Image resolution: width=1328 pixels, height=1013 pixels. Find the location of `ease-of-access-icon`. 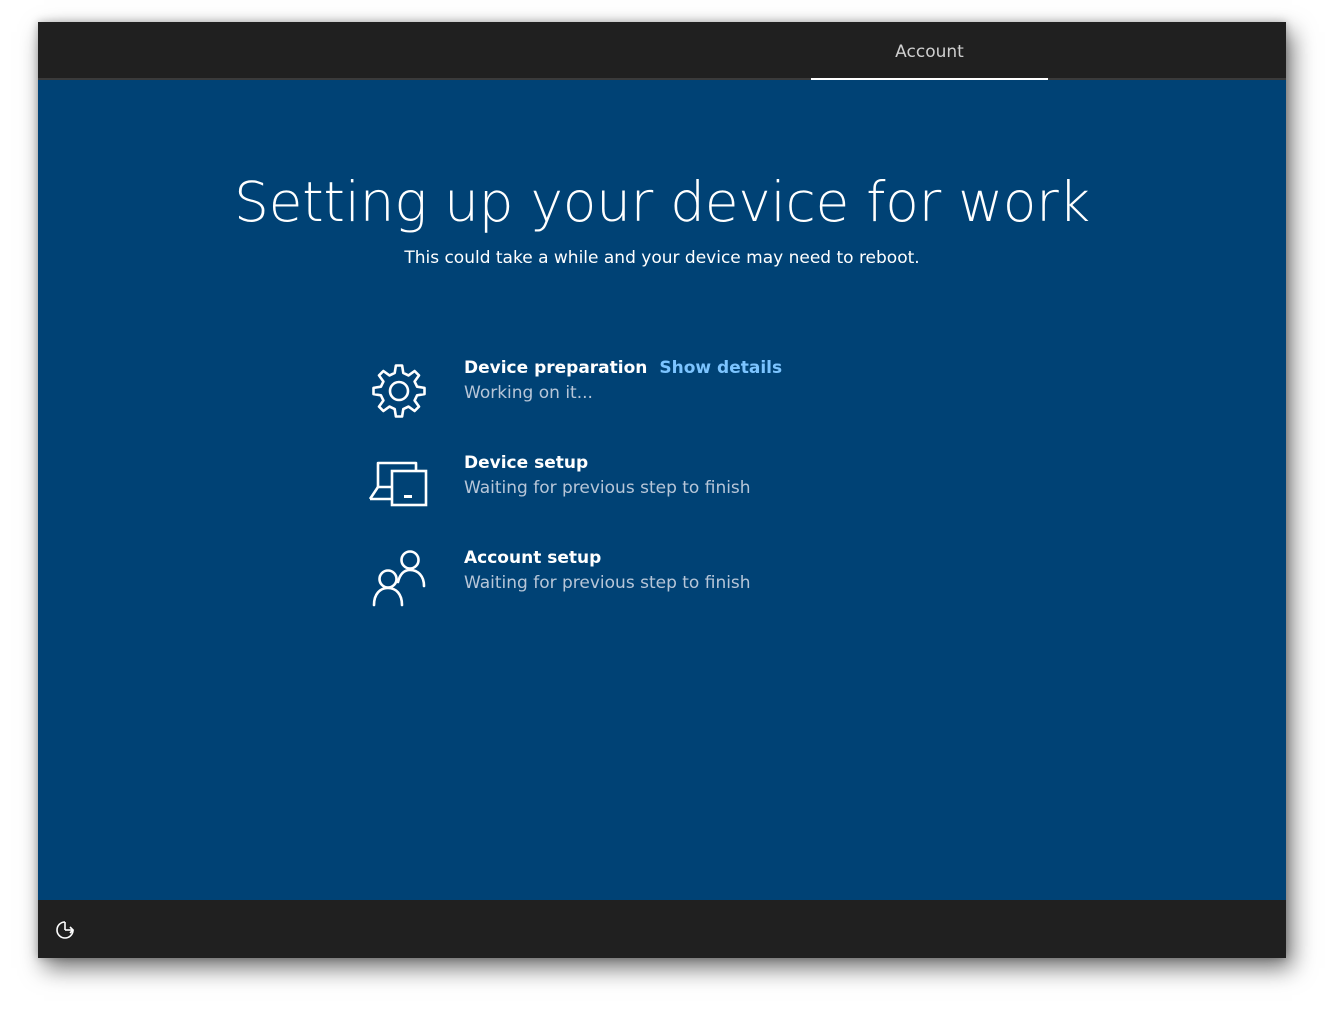

ease-of-access-icon is located at coordinates (65, 930).